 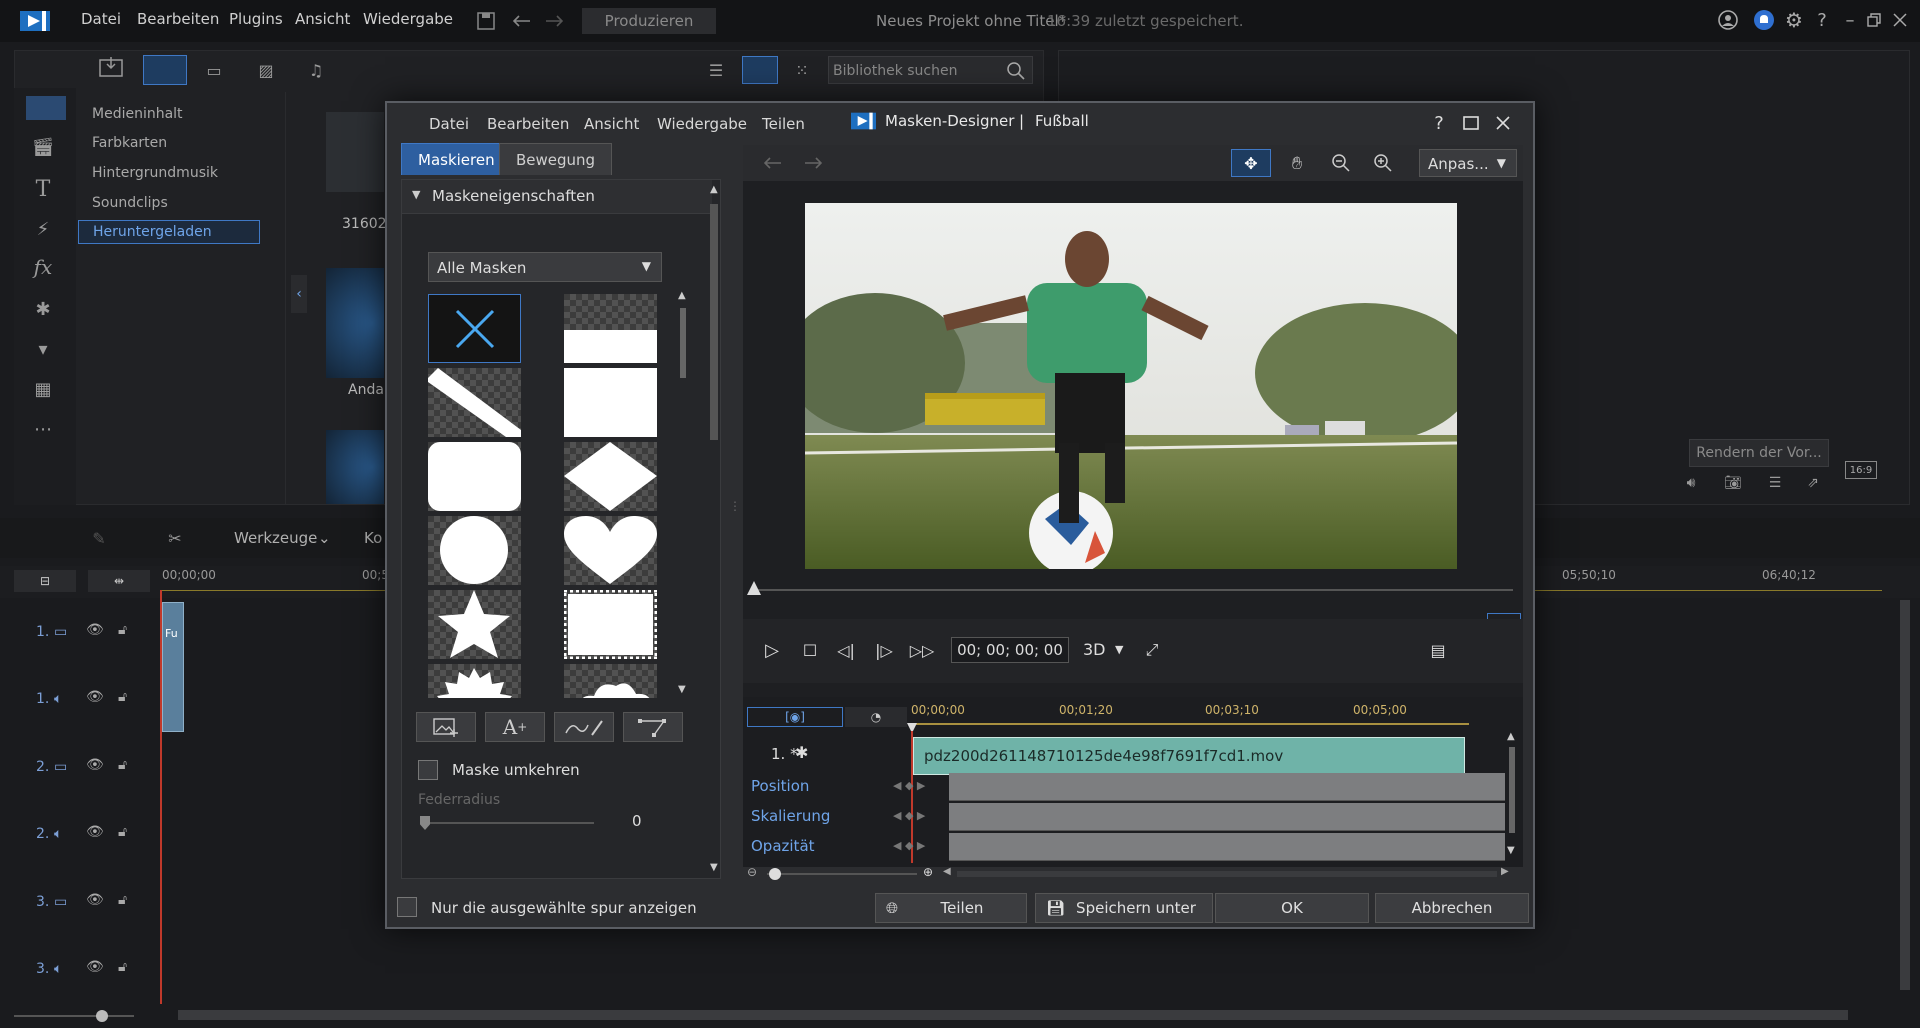 What do you see at coordinates (1227, 874) in the screenshot?
I see `kf-horizontal-scrollbar` at bounding box center [1227, 874].